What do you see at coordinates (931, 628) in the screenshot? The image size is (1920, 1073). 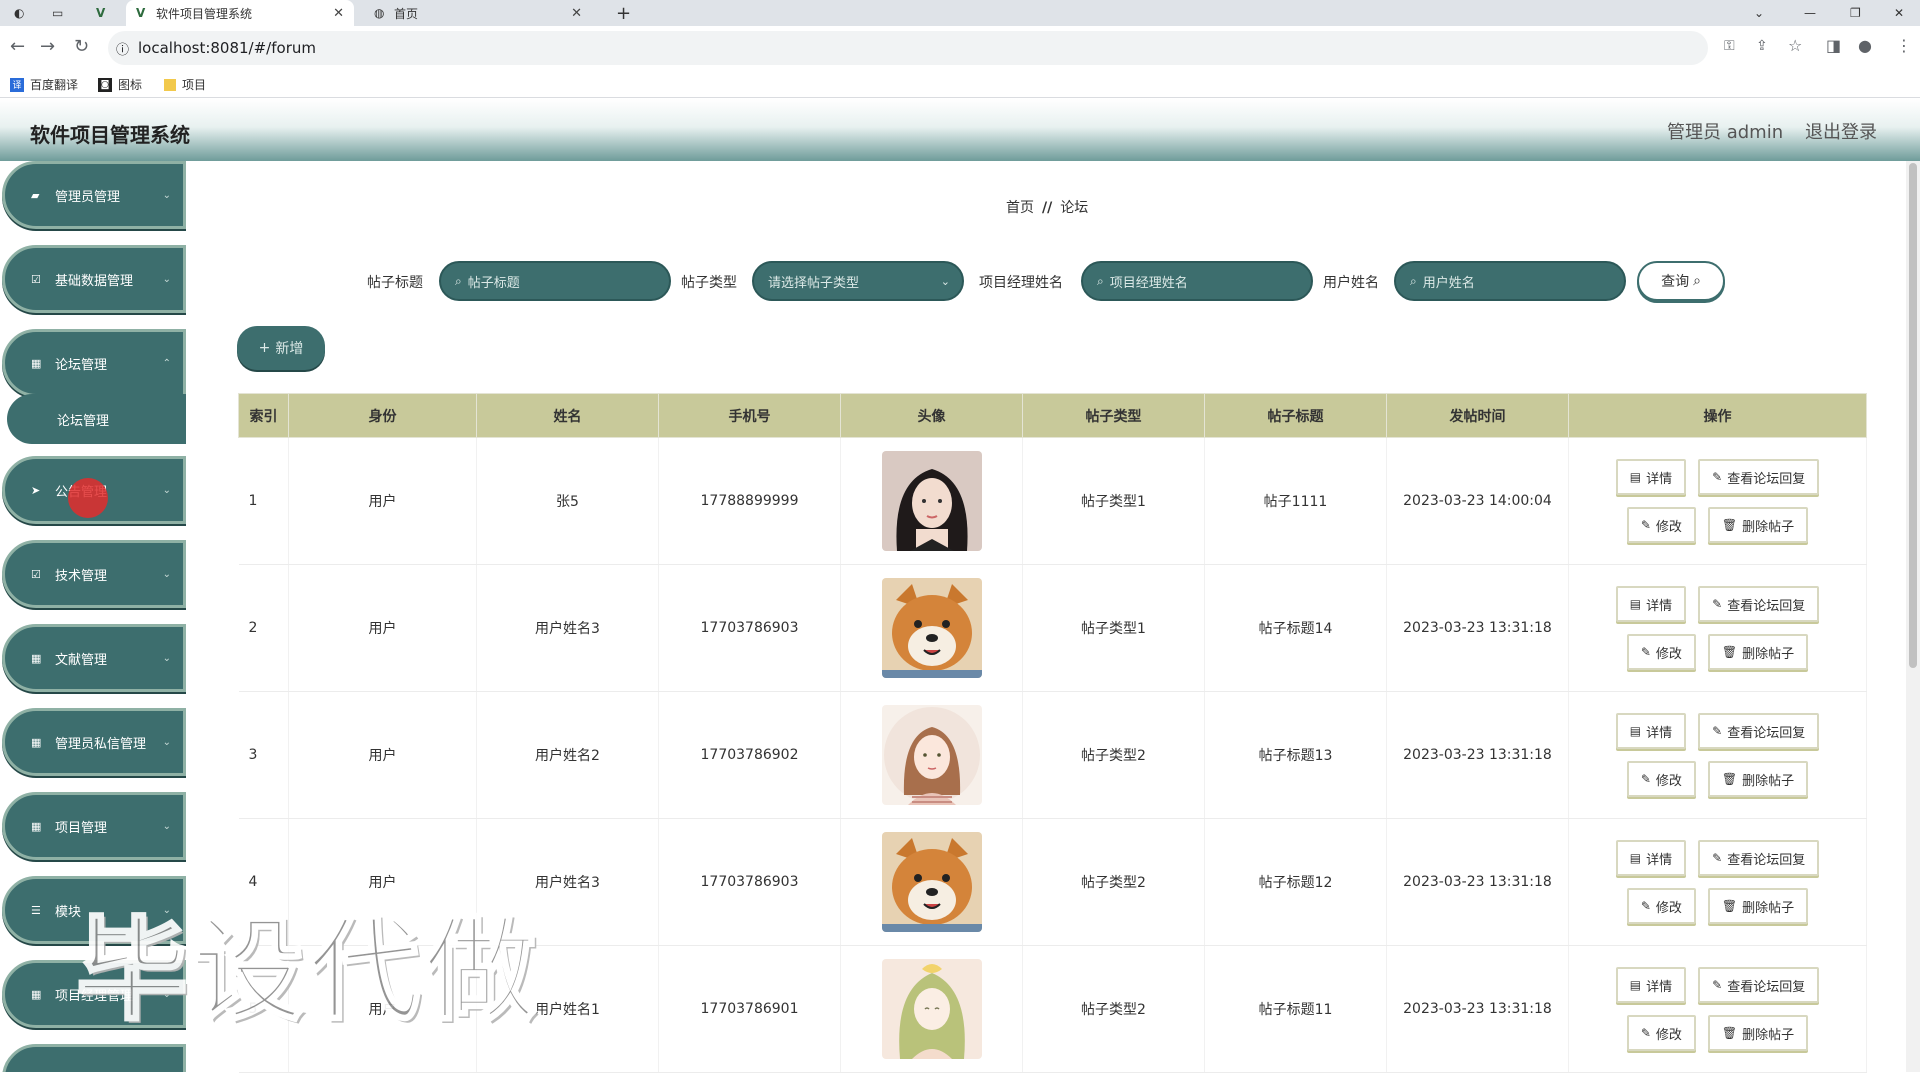 I see `avatar` at bounding box center [931, 628].